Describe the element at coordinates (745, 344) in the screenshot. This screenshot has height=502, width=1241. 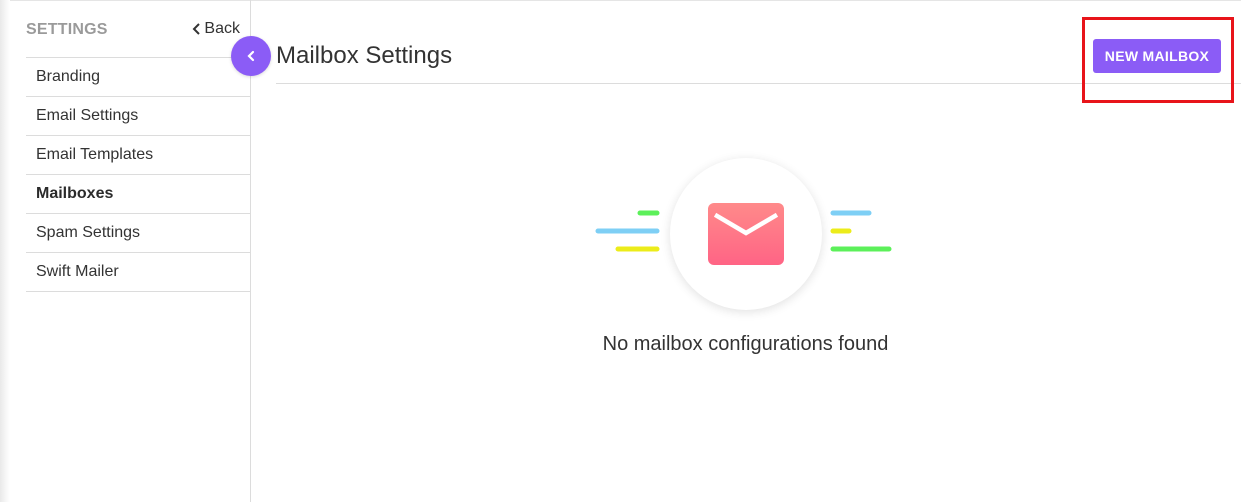
I see `empty-state-message: No mailbox configurations found` at that location.